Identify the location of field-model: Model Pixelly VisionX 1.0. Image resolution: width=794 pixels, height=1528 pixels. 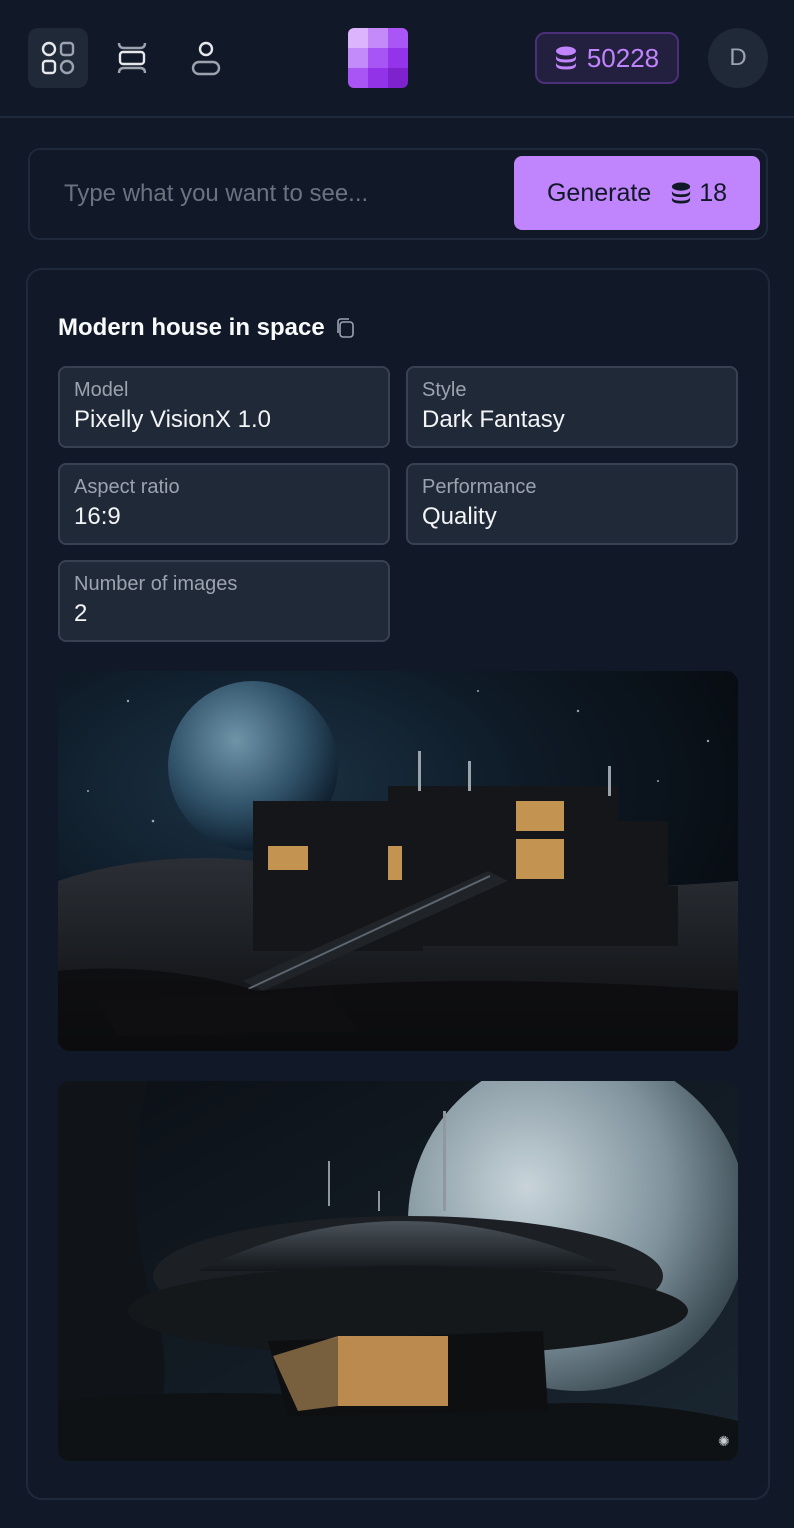
(224, 407).